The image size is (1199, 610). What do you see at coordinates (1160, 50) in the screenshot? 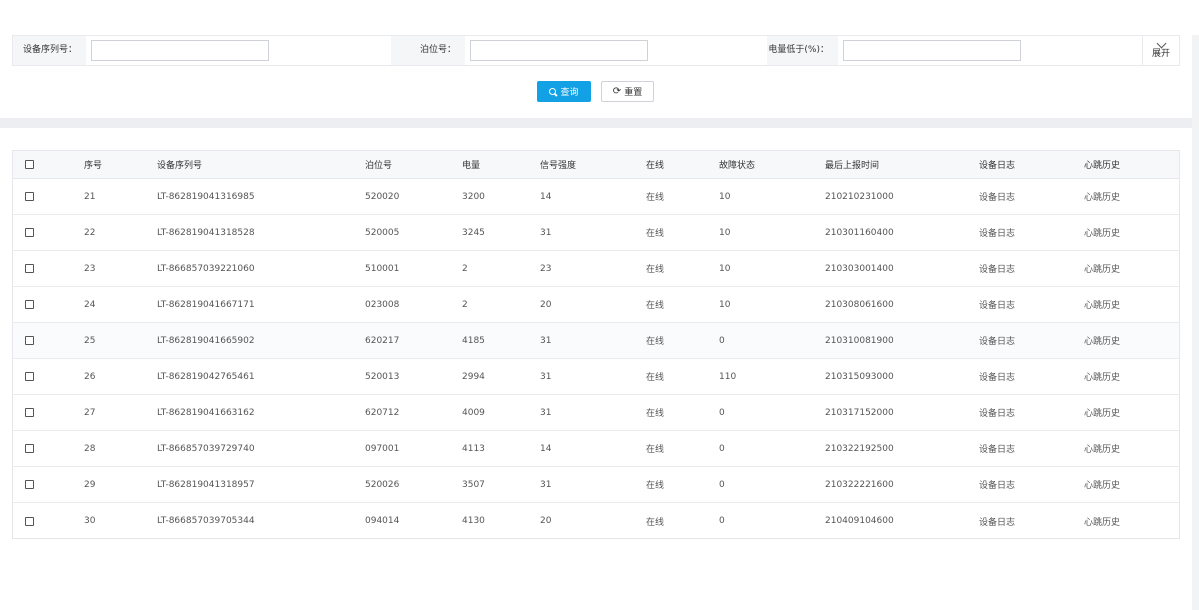
I see `expand-button: 展开` at bounding box center [1160, 50].